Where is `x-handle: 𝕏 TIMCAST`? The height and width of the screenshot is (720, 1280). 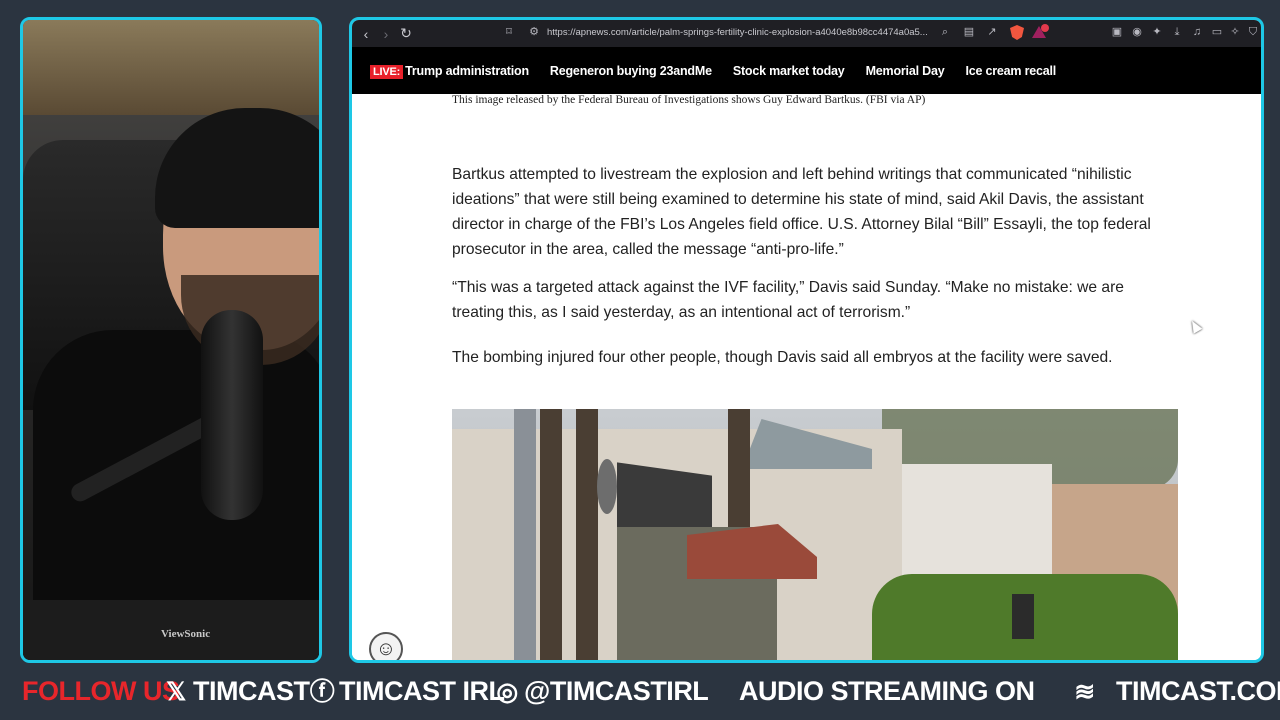 x-handle: 𝕏 TIMCAST is located at coordinates (236, 691).